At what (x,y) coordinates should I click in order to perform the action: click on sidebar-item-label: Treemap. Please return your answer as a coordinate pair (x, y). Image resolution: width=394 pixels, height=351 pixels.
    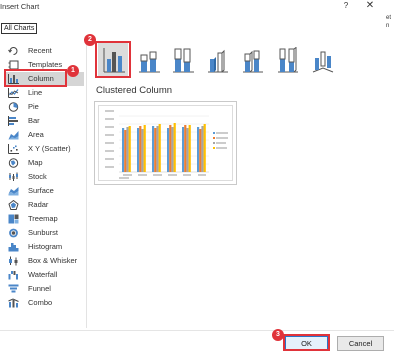
    Looking at the image, I should click on (43, 218).